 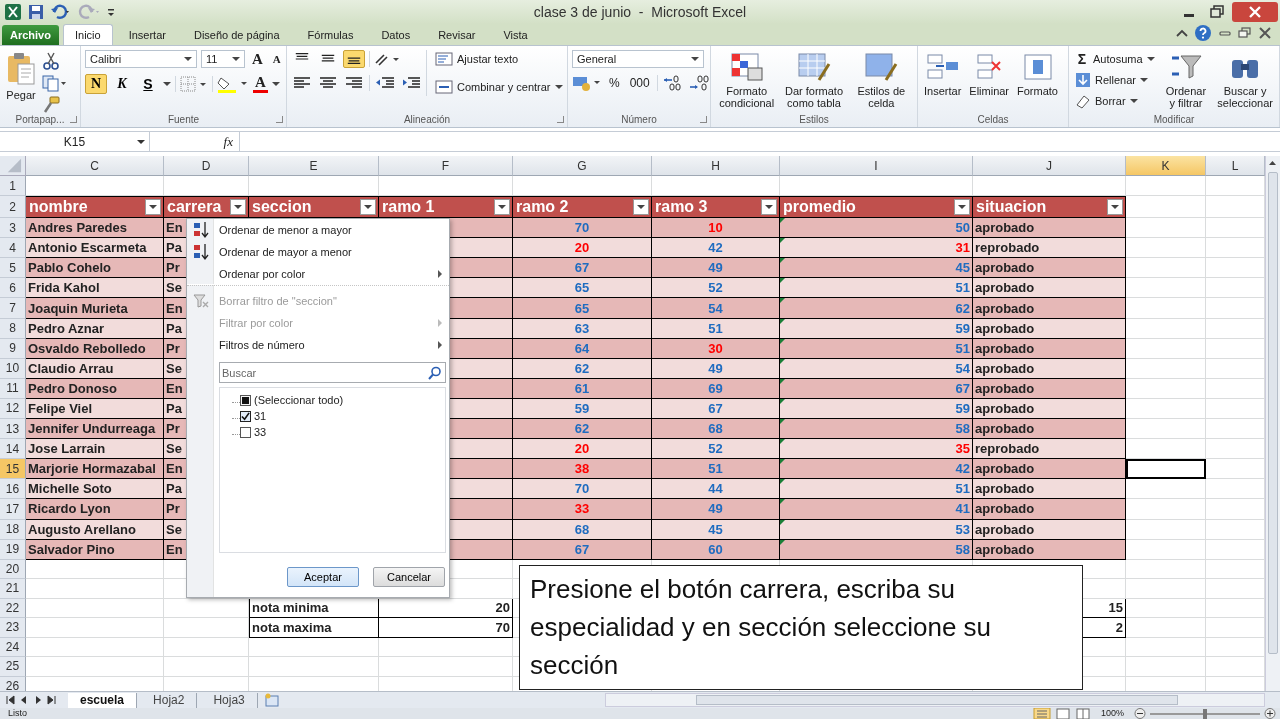 I want to click on page-break-icon, so click(x=1082, y=713).